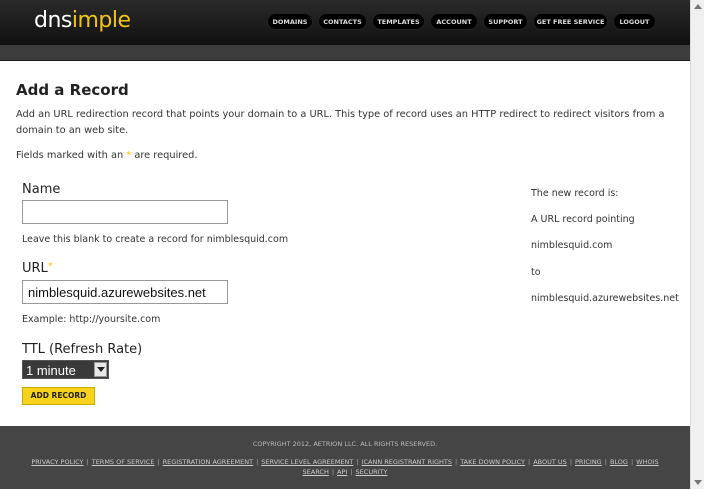 The height and width of the screenshot is (489, 704). I want to click on ttl-label: TTL (Refresh Rate), so click(82, 349).